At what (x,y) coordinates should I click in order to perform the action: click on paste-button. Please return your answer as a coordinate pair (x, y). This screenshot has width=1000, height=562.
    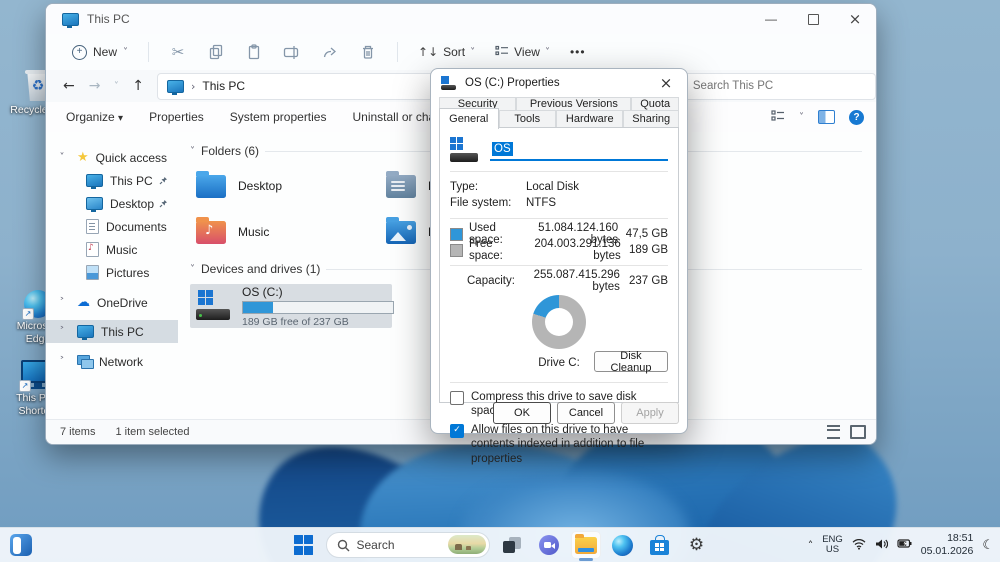
    Looking at the image, I should click on (254, 52).